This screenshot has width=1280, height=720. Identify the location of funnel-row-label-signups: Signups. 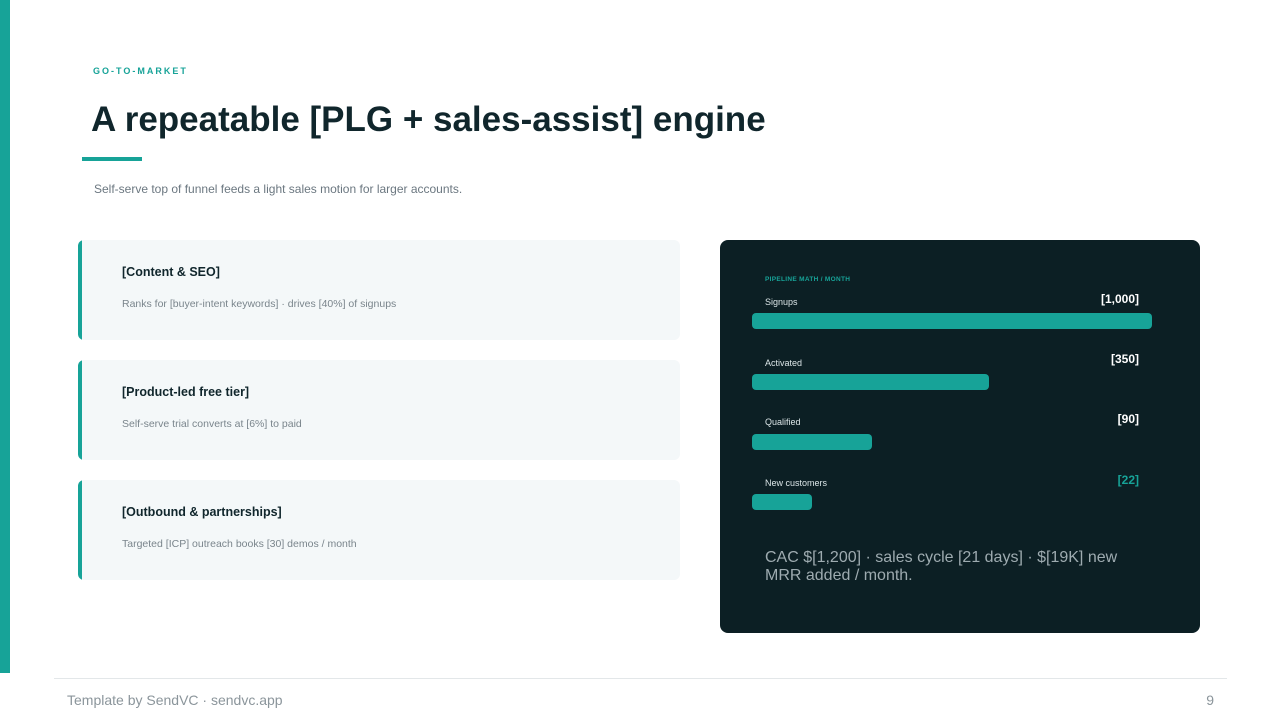
(781, 302).